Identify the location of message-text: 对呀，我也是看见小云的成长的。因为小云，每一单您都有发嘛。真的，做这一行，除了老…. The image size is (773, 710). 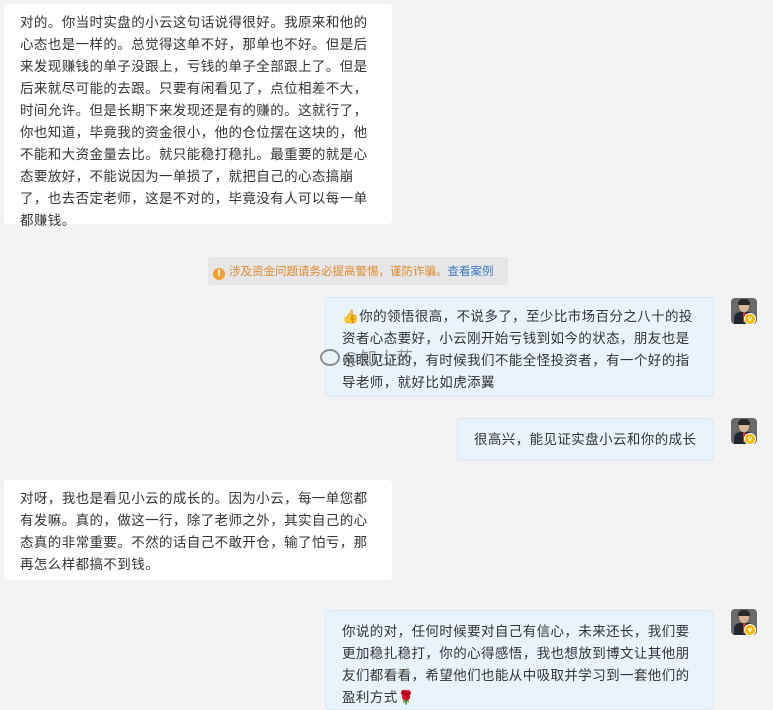
(194, 532).